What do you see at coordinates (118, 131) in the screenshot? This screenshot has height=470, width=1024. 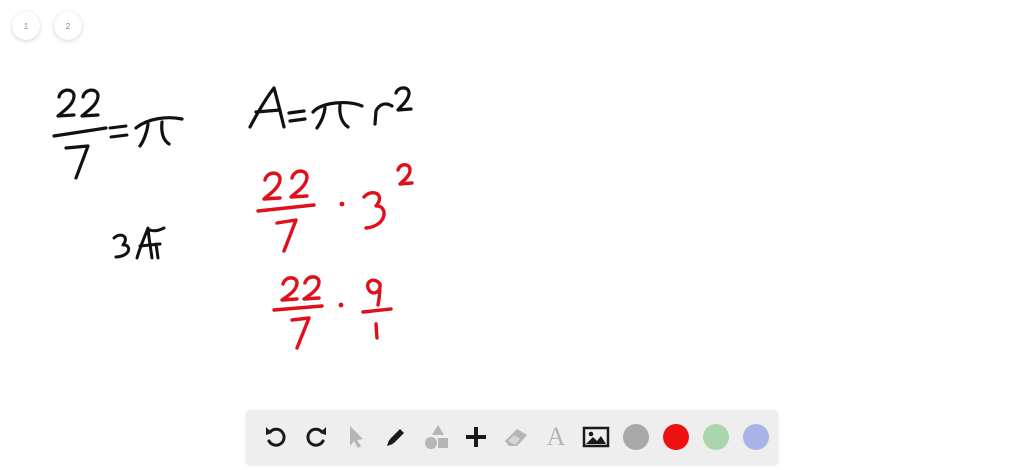 I see `equals-sign-black` at bounding box center [118, 131].